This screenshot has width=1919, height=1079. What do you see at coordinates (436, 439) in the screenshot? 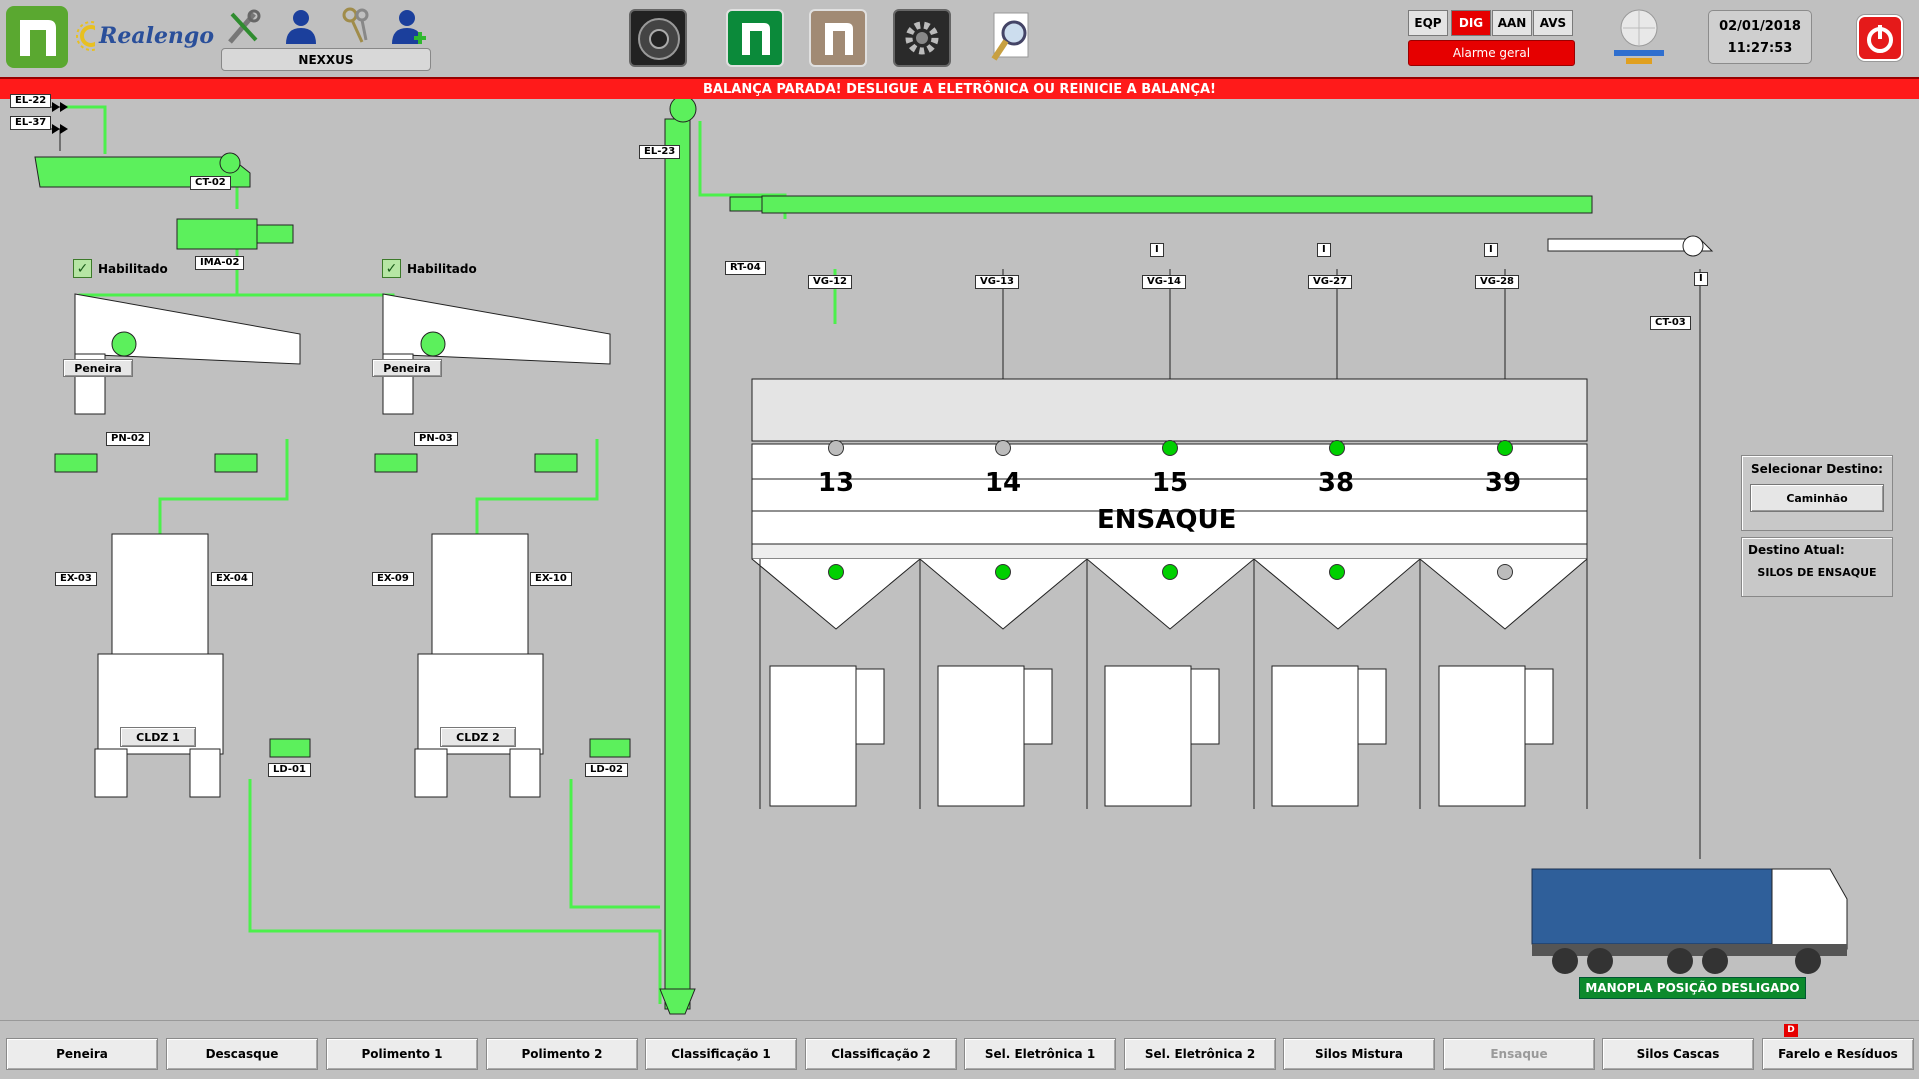
I see `label-pn03: PN-03` at bounding box center [436, 439].